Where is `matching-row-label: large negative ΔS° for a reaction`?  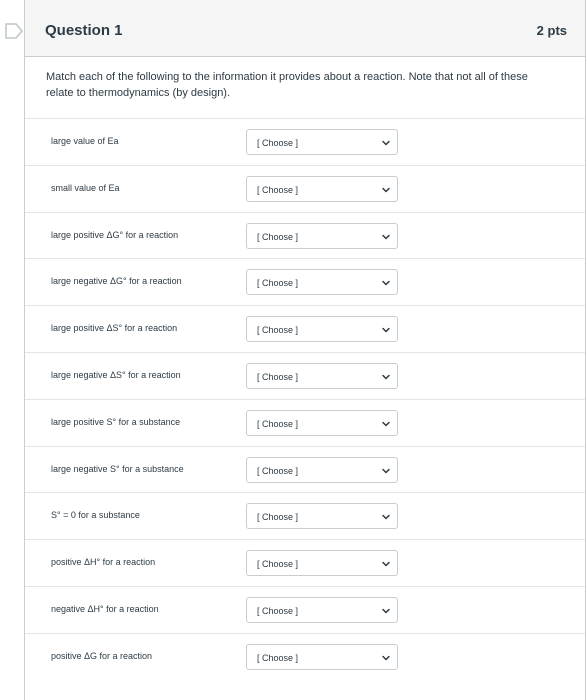 matching-row-label: large negative ΔS° for a reaction is located at coordinates (116, 375).